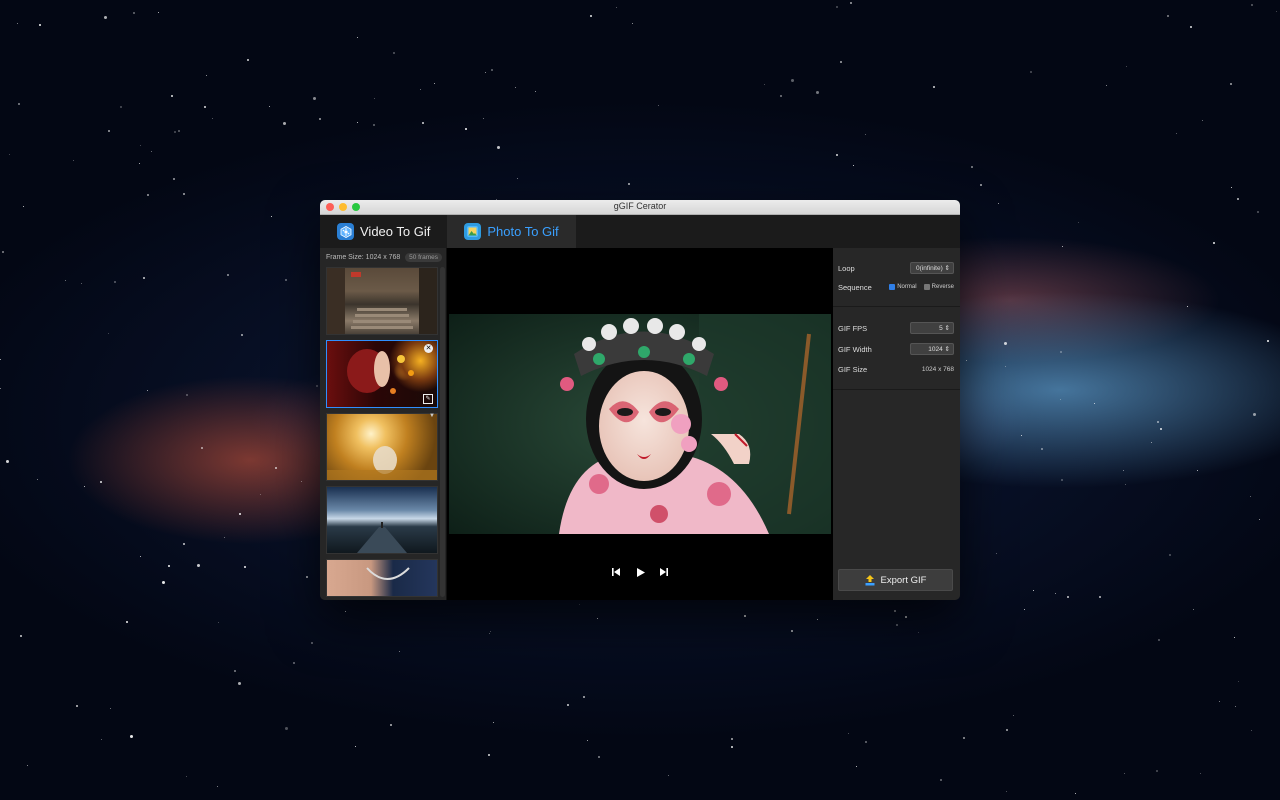 The width and height of the screenshot is (1280, 800). I want to click on title-bar: gGIF Cerator, so click(640, 207).